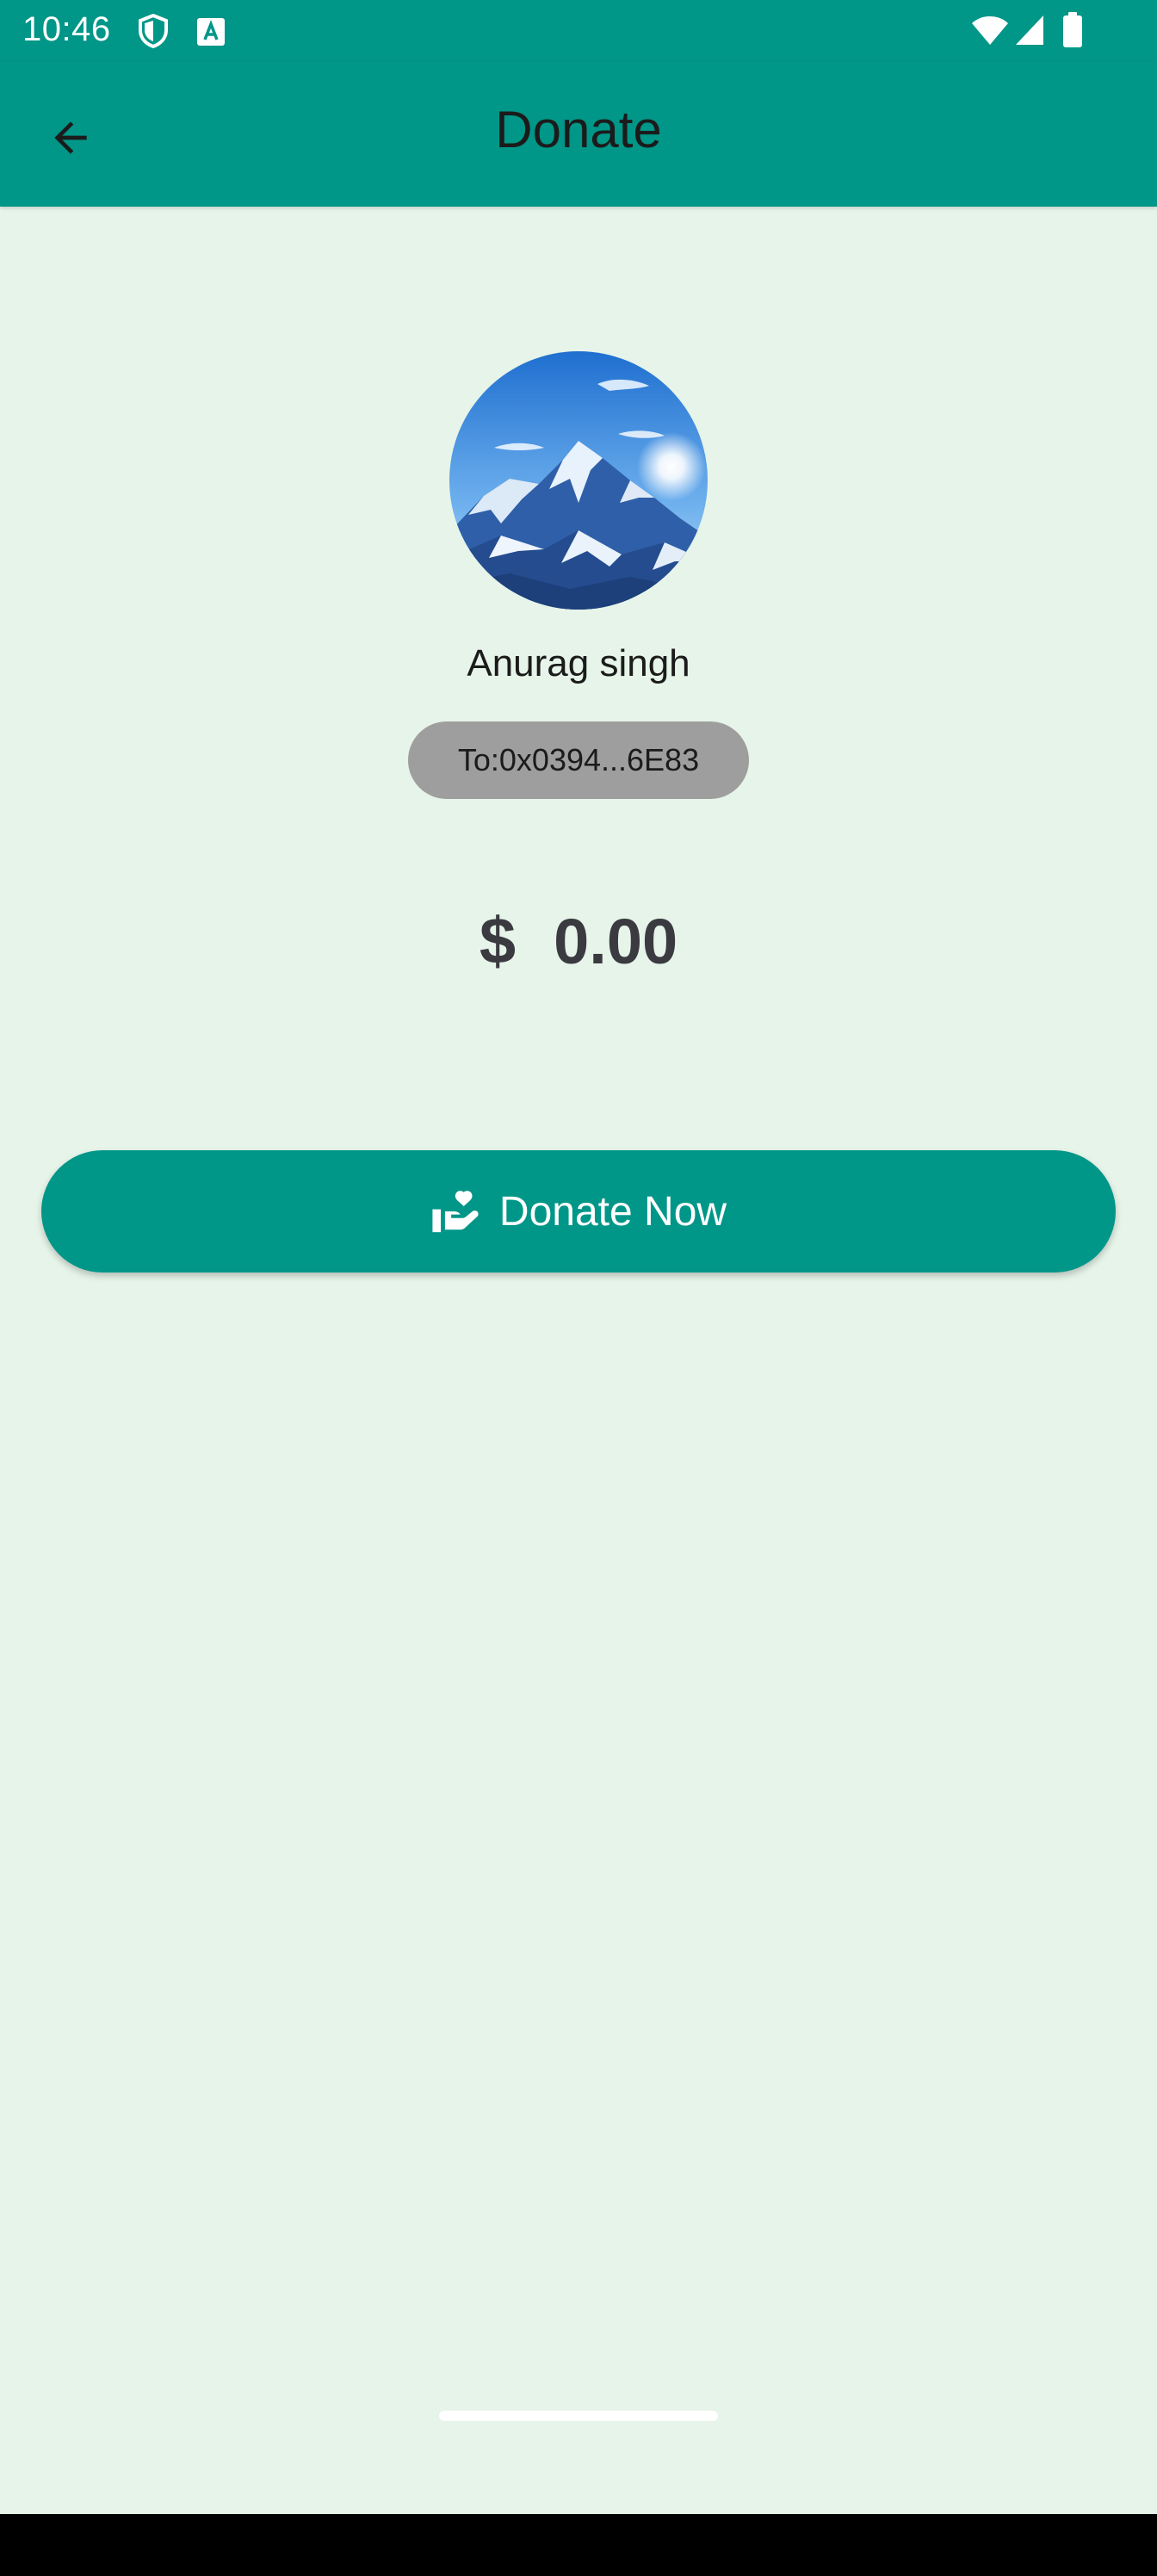 The height and width of the screenshot is (2576, 1157). Describe the element at coordinates (990, 30) in the screenshot. I see `wifi-icon` at that location.